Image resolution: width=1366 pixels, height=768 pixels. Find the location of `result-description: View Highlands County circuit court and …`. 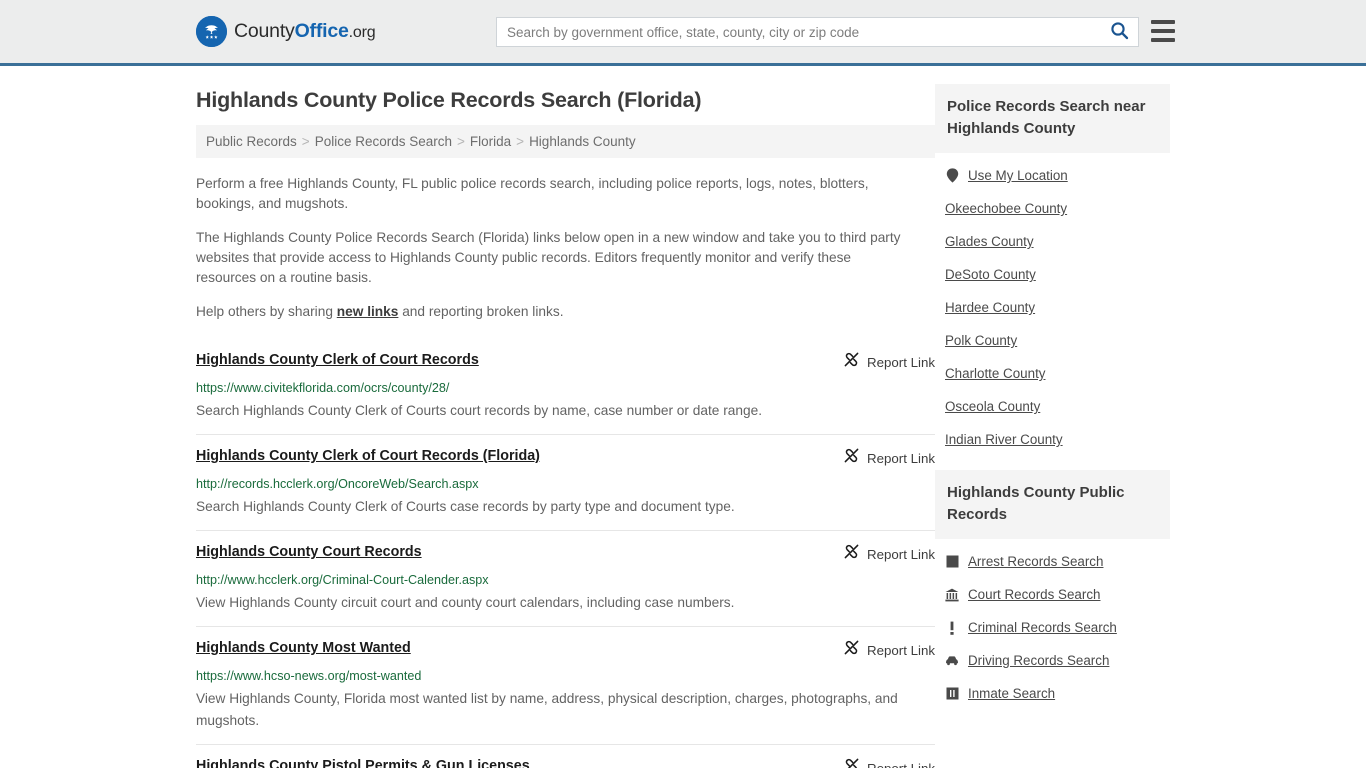

result-description: View Highlands County circuit court and … is located at coordinates (465, 602).